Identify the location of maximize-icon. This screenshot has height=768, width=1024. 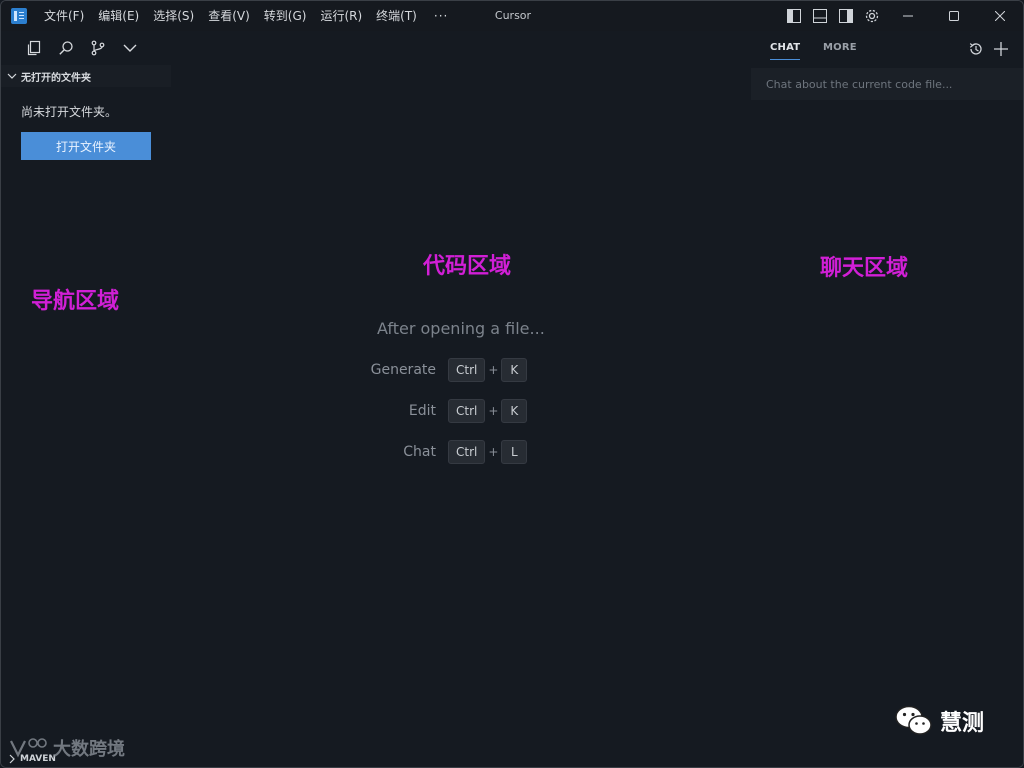
(954, 16).